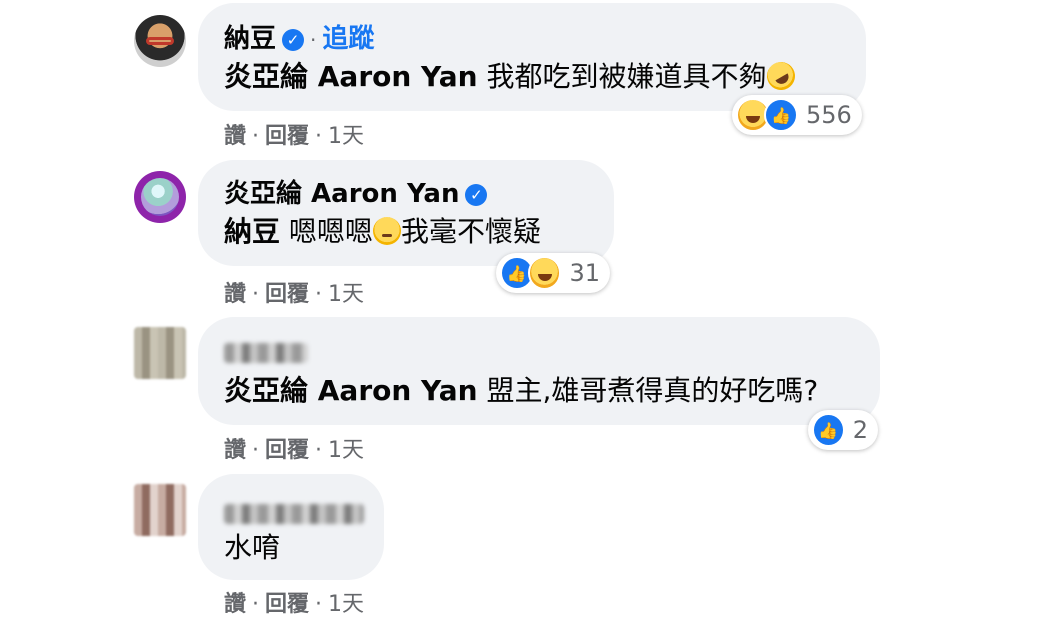 This screenshot has height=618, width=1060. I want to click on comment-author-name: 炎亞綸 Aaron Yan, so click(341, 194).